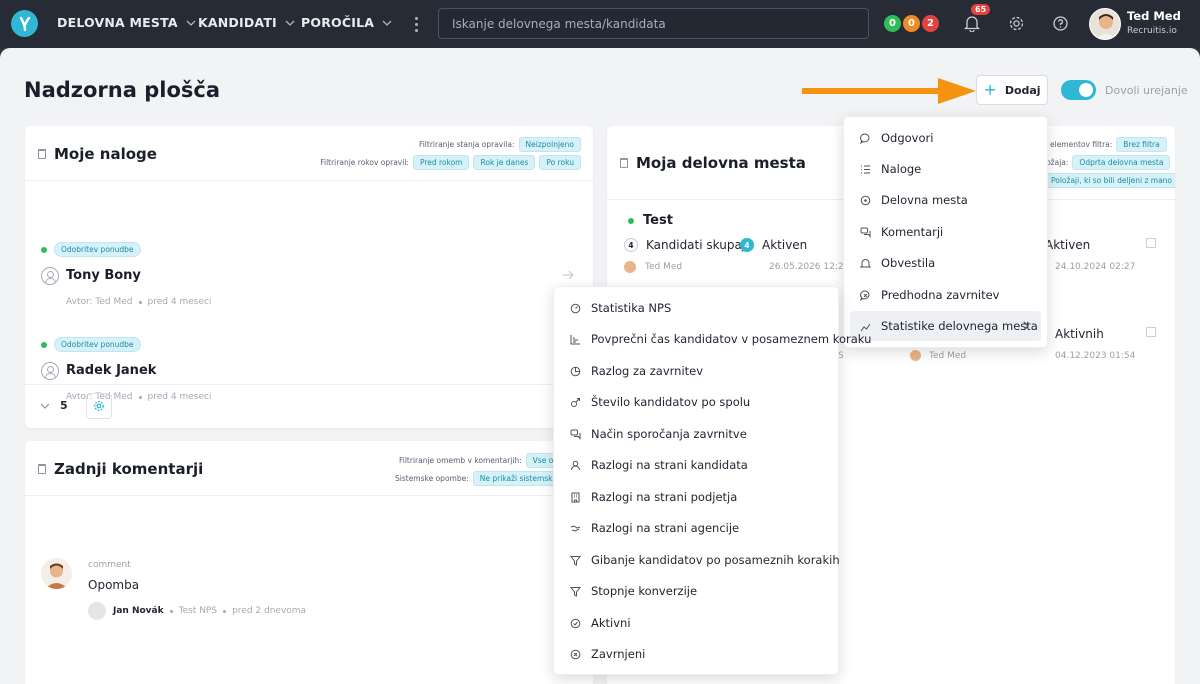 Image resolution: width=1200 pixels, height=684 pixels. Describe the element at coordinates (945, 138) in the screenshot. I see `menu-item-odgovori: Odgovori` at that location.